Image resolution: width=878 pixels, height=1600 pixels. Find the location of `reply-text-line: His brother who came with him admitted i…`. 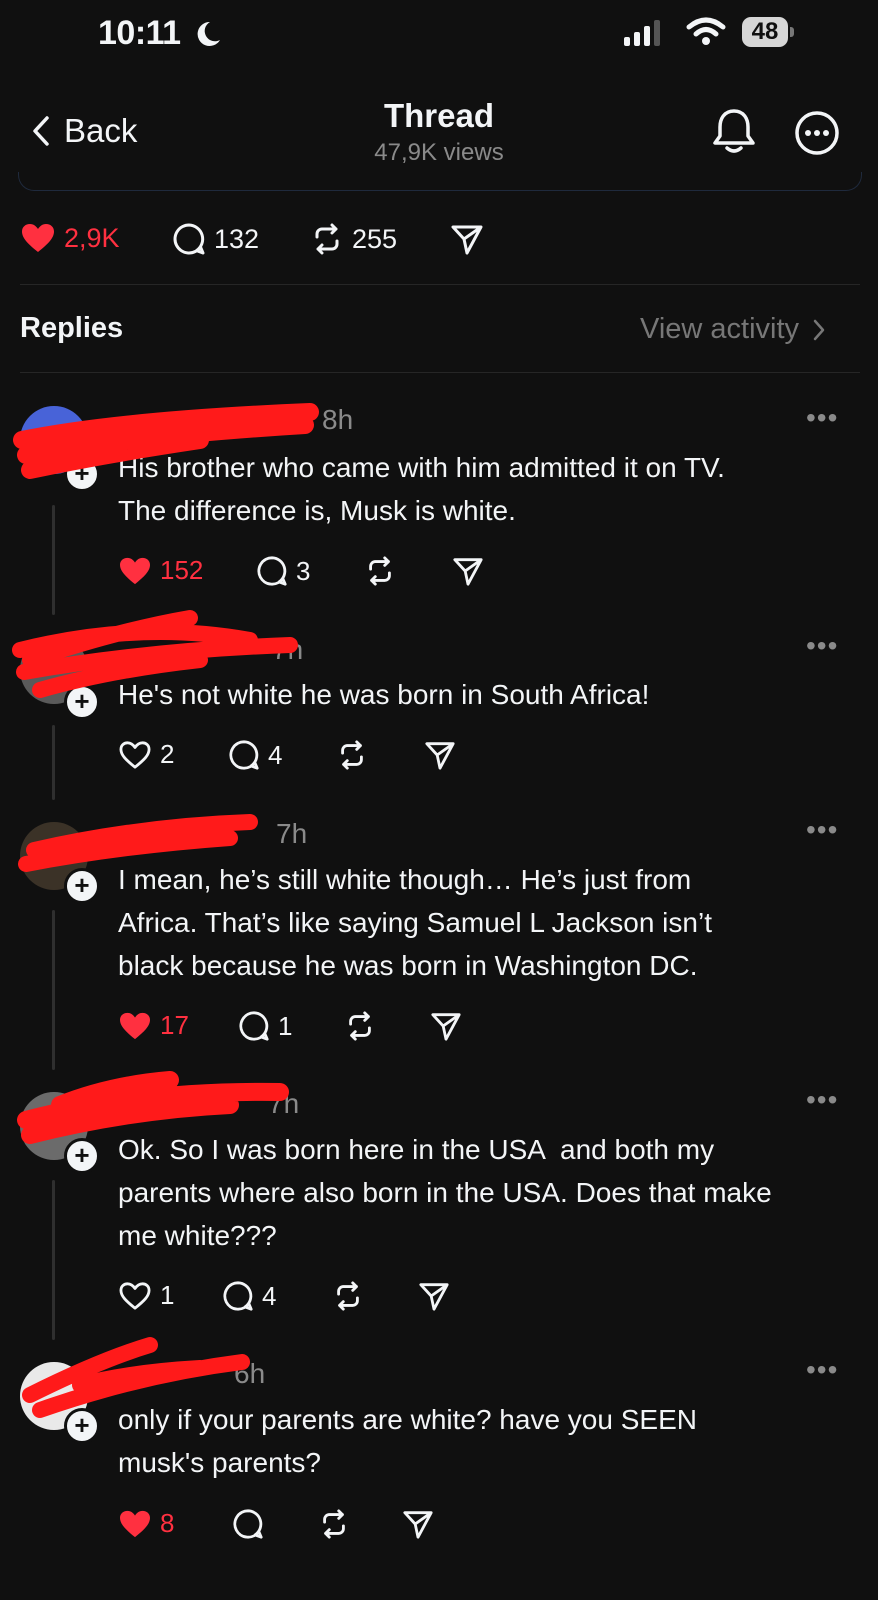

reply-text-line: His brother who came with him admitted i… is located at coordinates (421, 467).